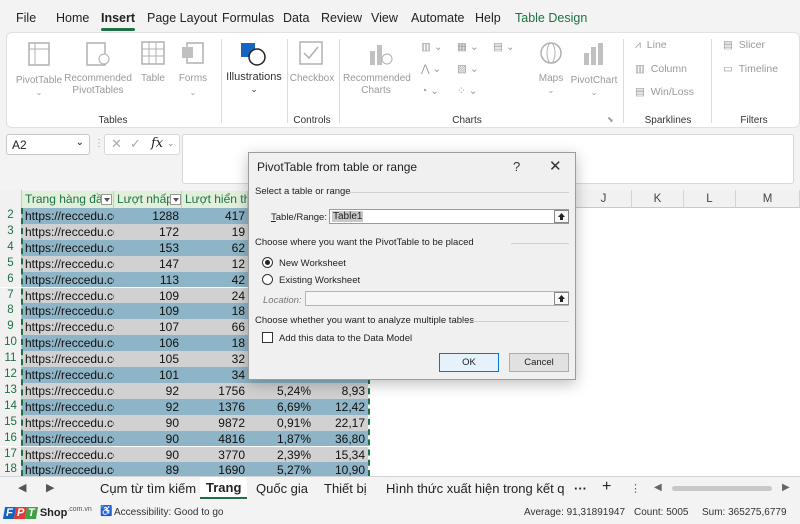 This screenshot has width=800, height=524. I want to click on recommended-pivottables-button: Recommended PivotTables, so click(98, 85).